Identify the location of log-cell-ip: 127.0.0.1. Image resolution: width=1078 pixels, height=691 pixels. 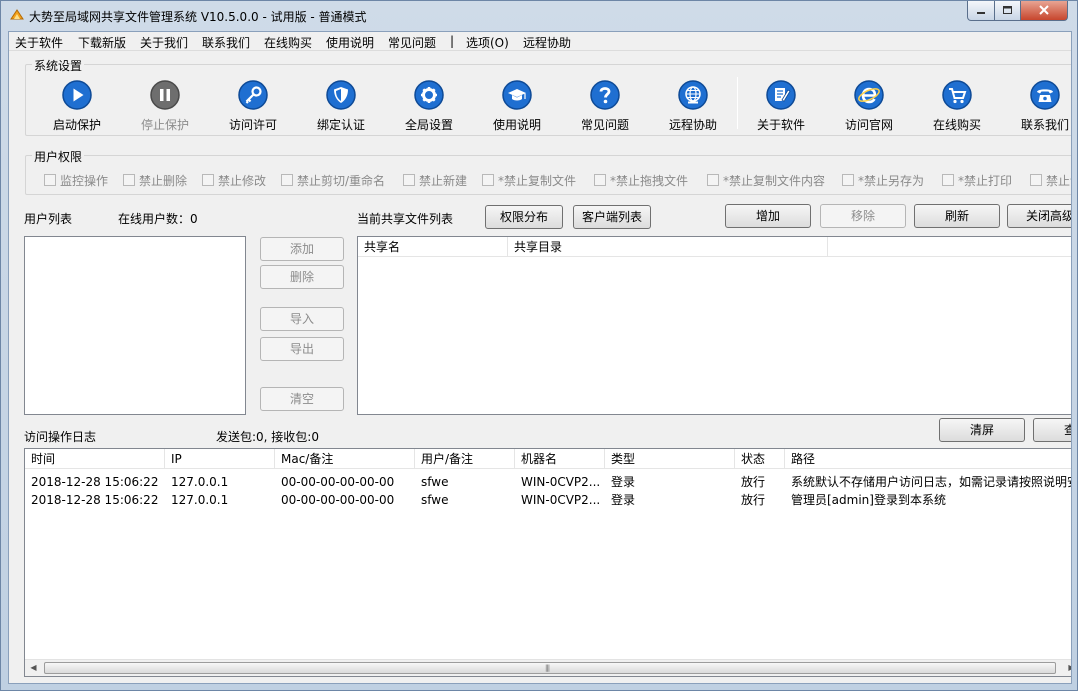
(220, 482).